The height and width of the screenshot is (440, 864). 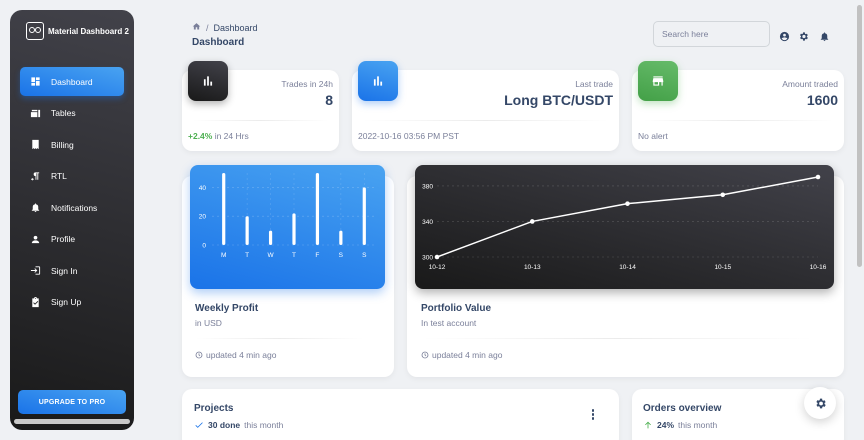 I want to click on sidebar-scrollbar, so click(x=72, y=421).